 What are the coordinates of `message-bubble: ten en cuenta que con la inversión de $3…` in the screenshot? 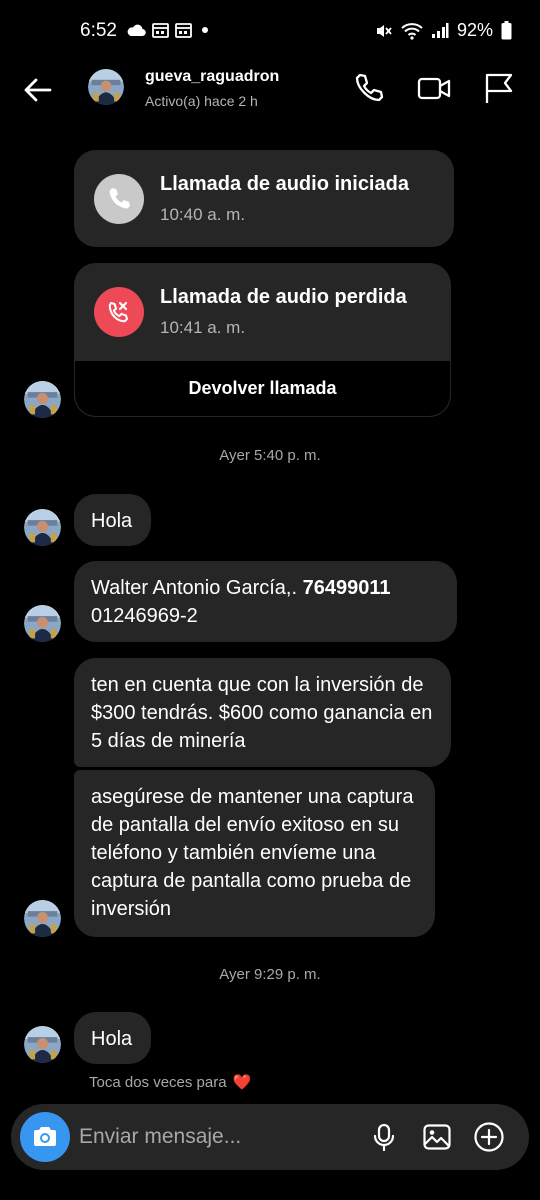 It's located at (262, 712).